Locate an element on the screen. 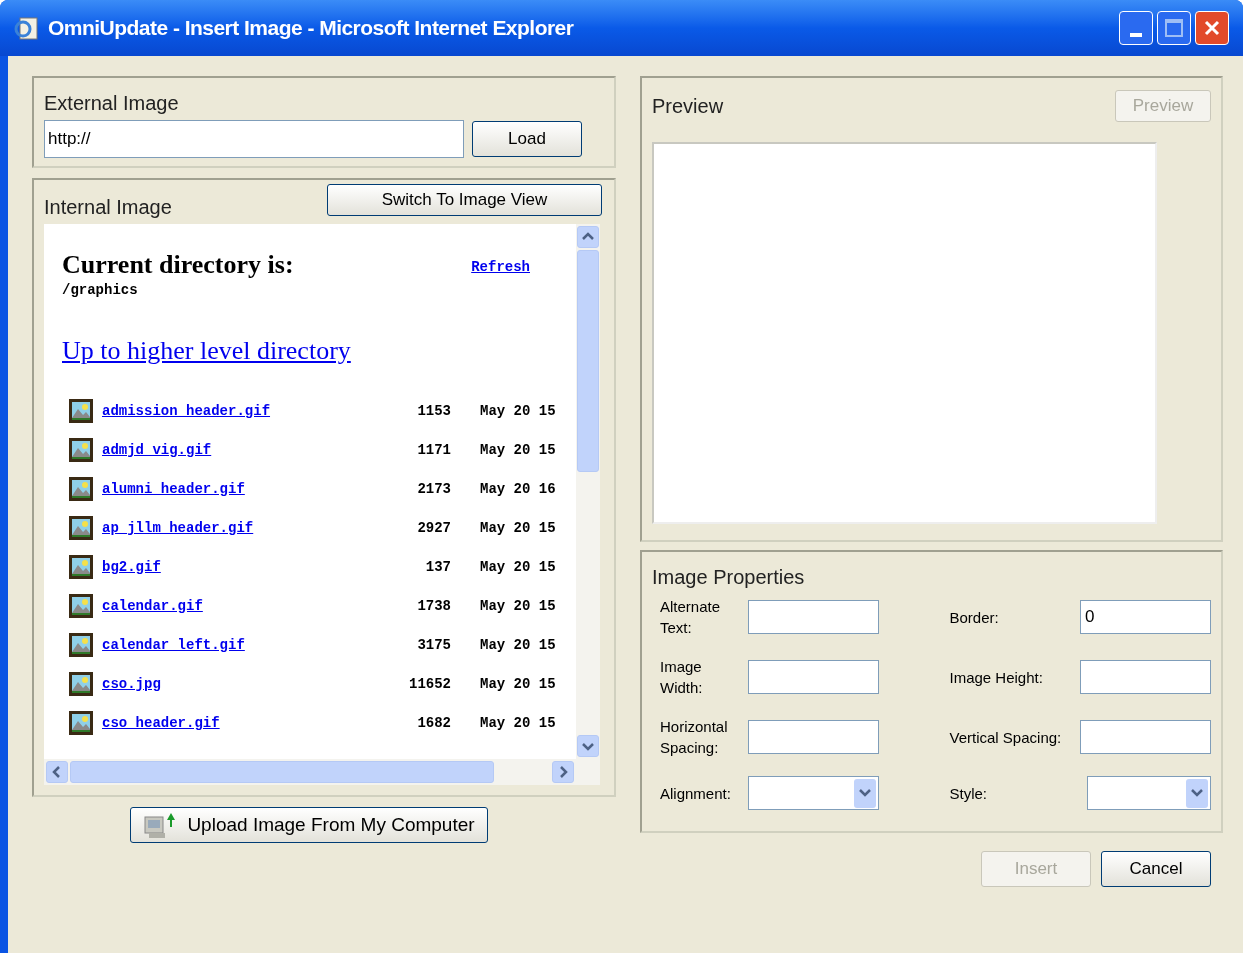 The height and width of the screenshot is (953, 1243). file-link: alumni_header.gif is located at coordinates (232, 489).